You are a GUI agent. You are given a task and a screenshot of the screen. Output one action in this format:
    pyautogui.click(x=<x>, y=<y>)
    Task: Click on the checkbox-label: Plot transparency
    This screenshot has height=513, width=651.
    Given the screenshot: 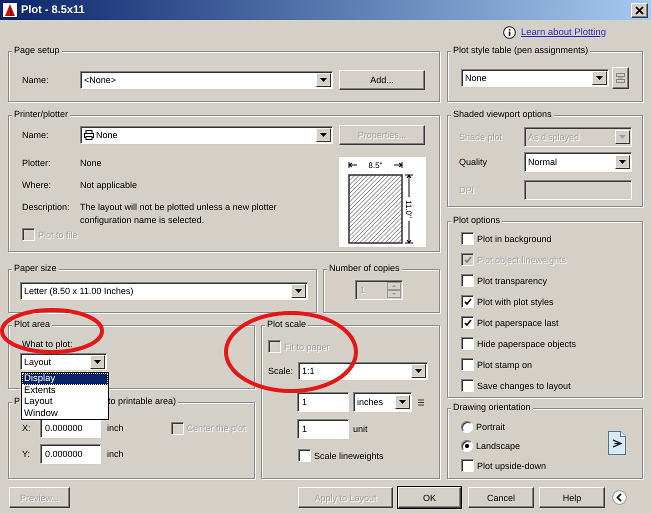 What is the action you would take?
    pyautogui.click(x=512, y=281)
    